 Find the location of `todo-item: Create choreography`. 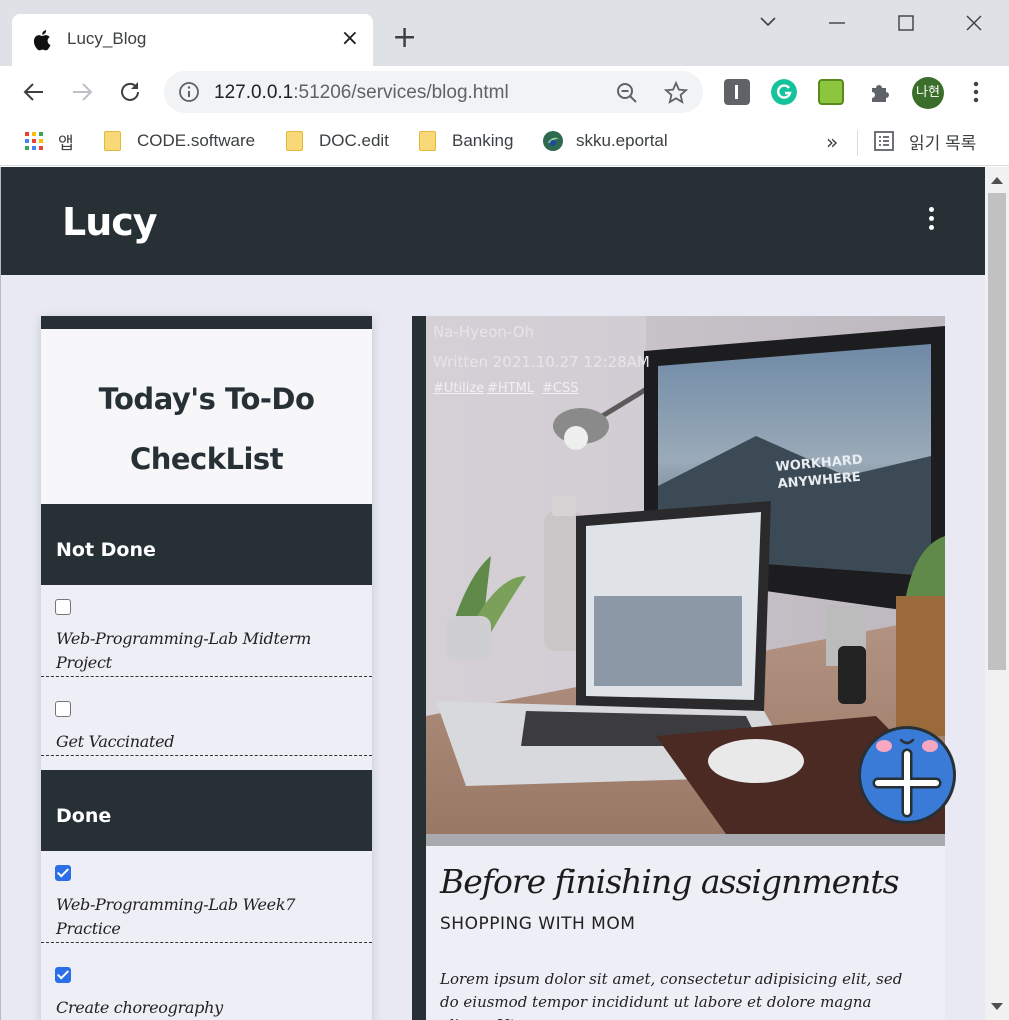

todo-item: Create choreography is located at coordinates (206, 981).